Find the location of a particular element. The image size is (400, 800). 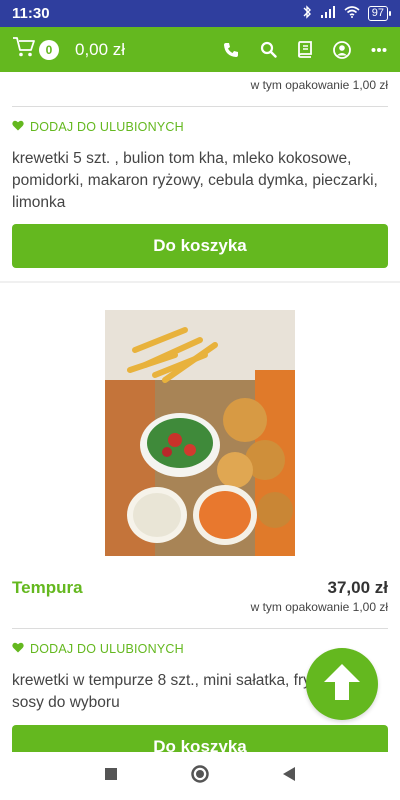

bluetooth-icon is located at coordinates (307, 13).